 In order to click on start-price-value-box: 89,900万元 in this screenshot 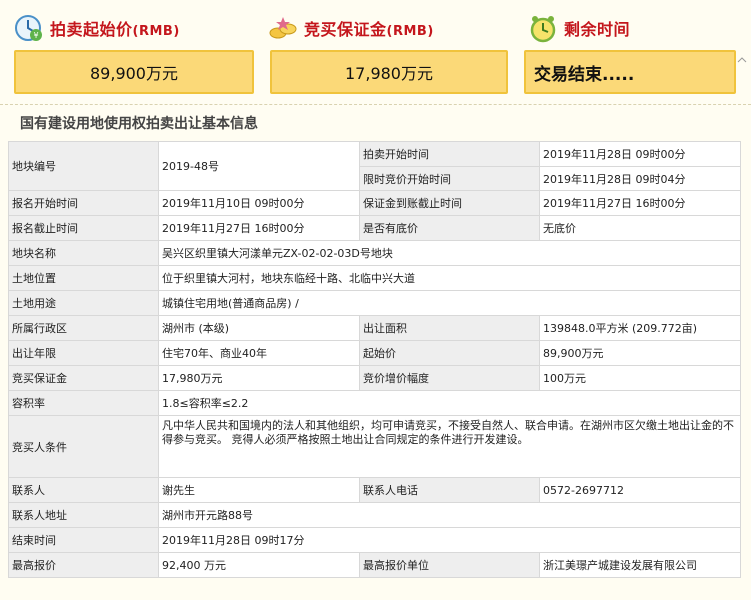, I will do `click(134, 72)`.